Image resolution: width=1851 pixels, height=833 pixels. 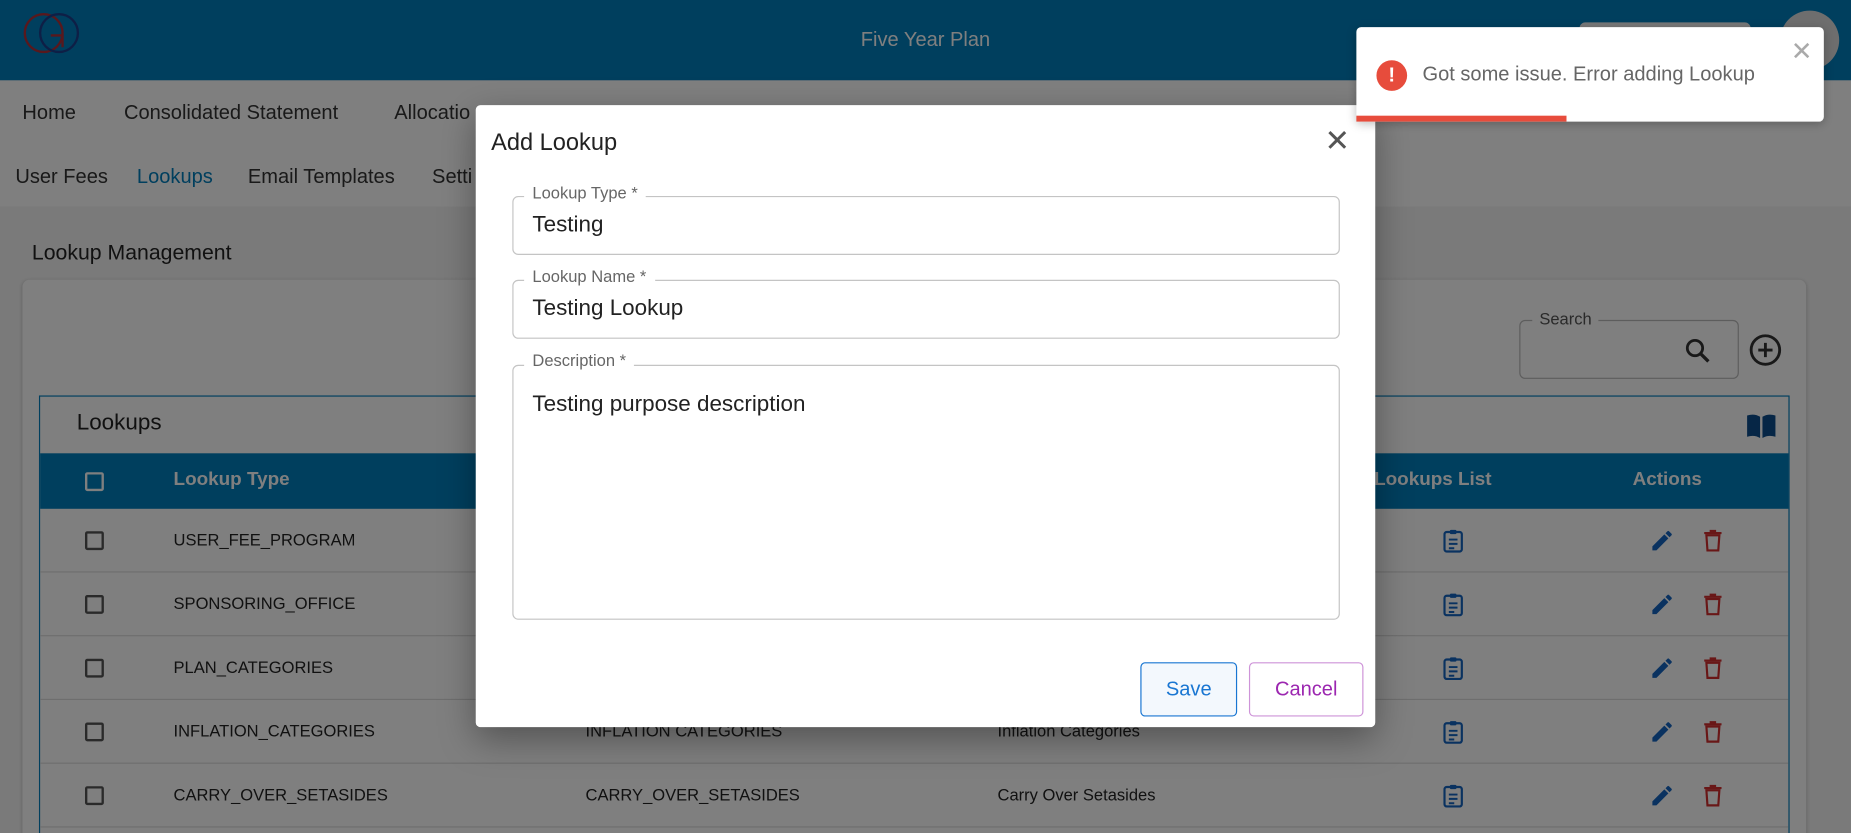 What do you see at coordinates (589, 276) in the screenshot?
I see `lookup-name-label: Lookup Name *` at bounding box center [589, 276].